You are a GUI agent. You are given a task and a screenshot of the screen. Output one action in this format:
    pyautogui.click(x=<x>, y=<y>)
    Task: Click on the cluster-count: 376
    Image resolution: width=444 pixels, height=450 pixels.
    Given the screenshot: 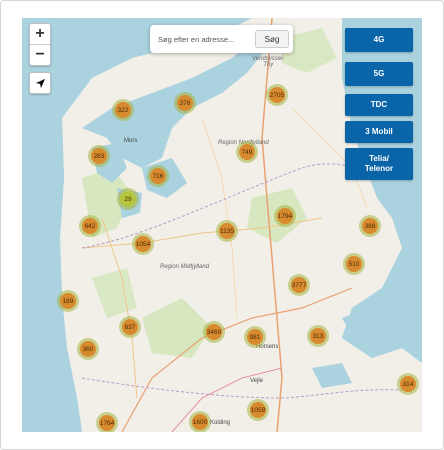 What is the action you would take?
    pyautogui.click(x=185, y=103)
    